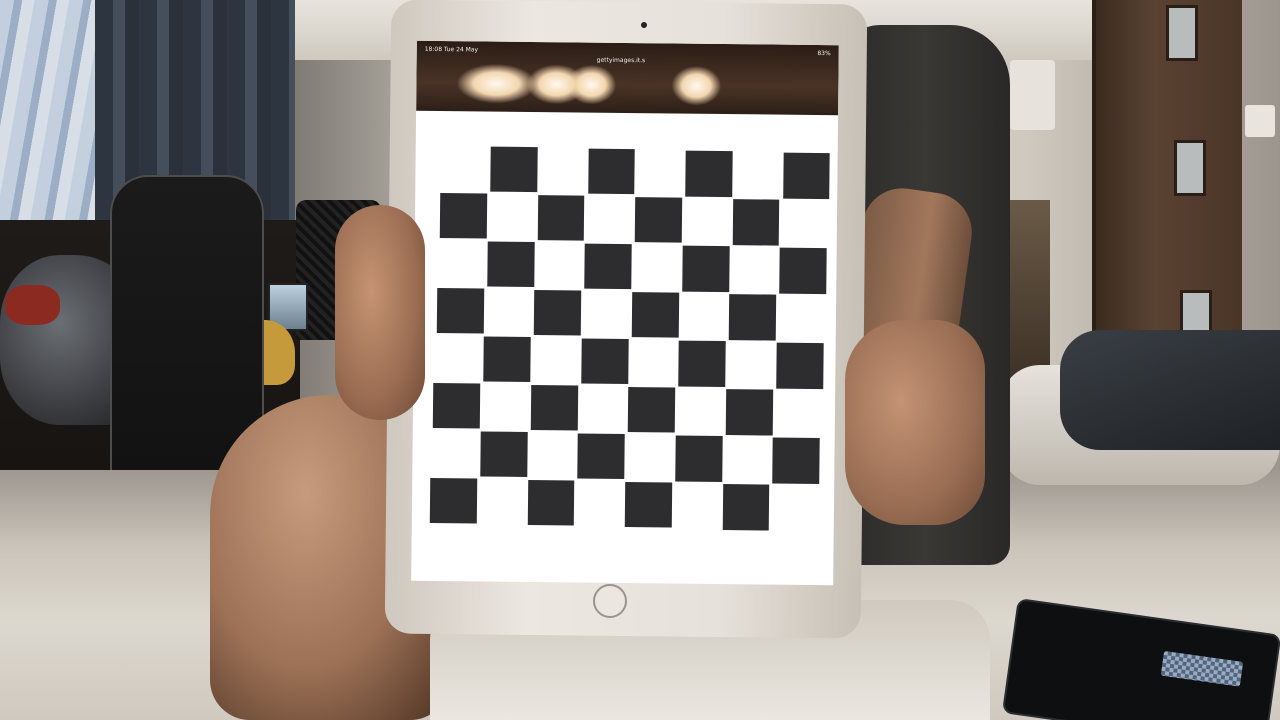 The image size is (1280, 720). Describe the element at coordinates (621, 61) in the screenshot. I see `address-bar: gettyimages.it.s` at that location.